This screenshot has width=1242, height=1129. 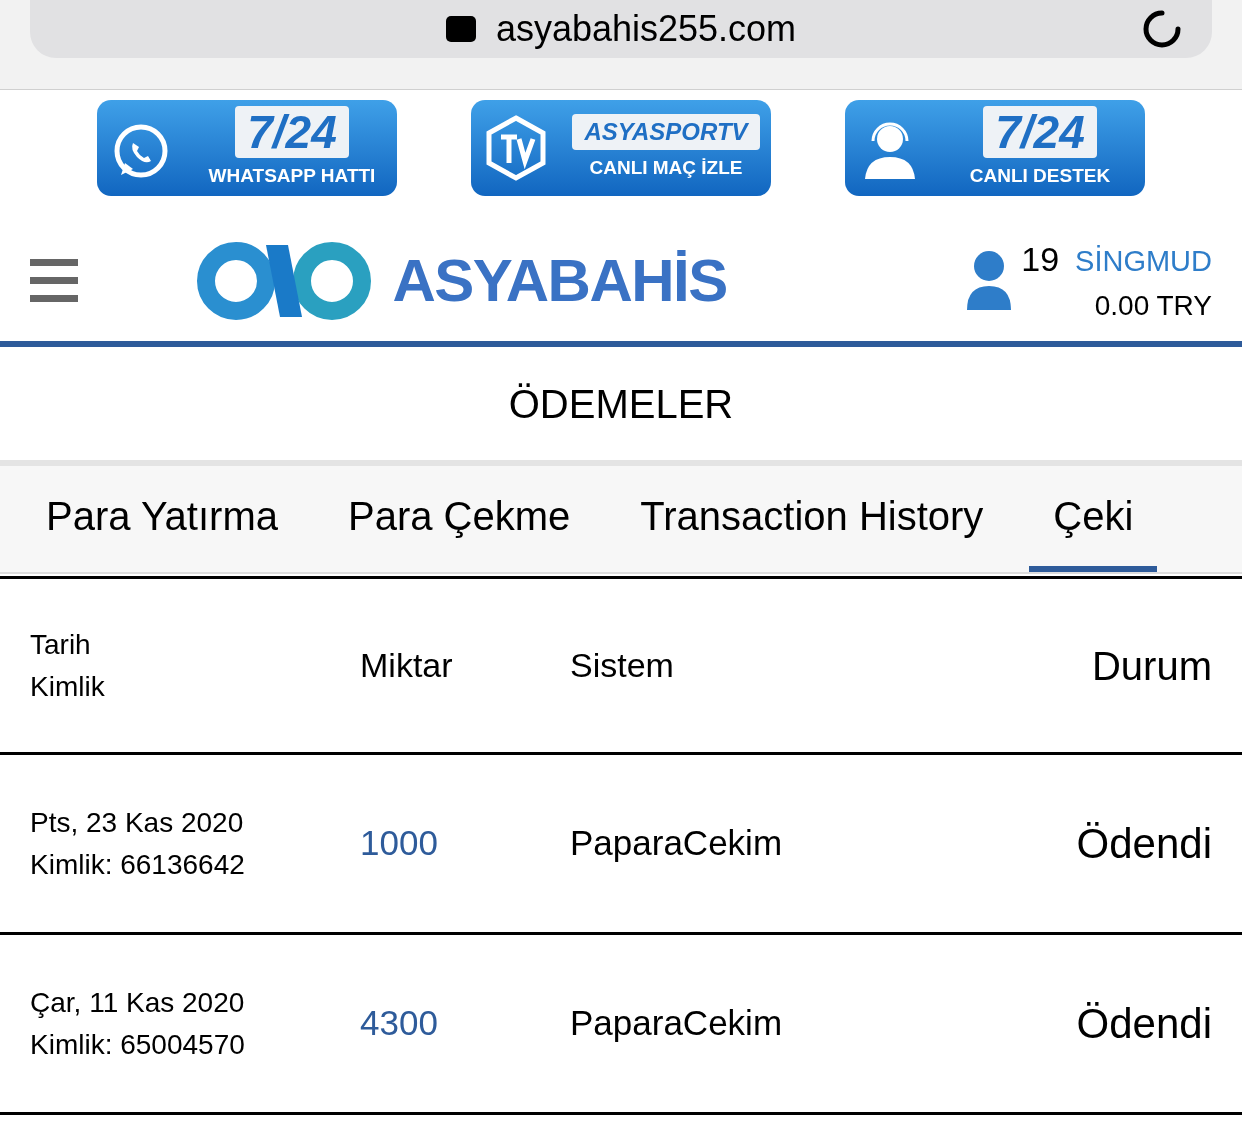 What do you see at coordinates (407, 665) in the screenshot?
I see `column-header: Miktar` at bounding box center [407, 665].